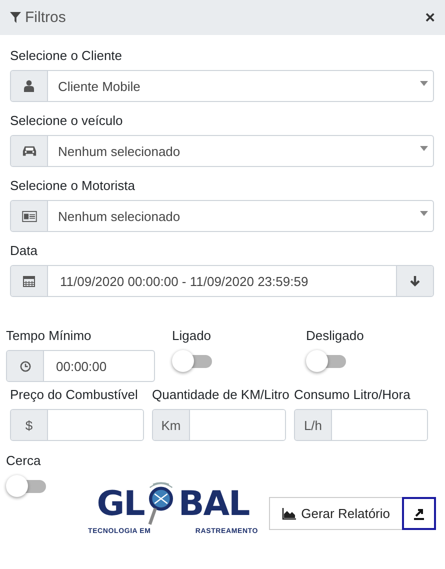 The height and width of the screenshot is (569, 445). What do you see at coordinates (15, 17) in the screenshot?
I see `filter-icon` at bounding box center [15, 17].